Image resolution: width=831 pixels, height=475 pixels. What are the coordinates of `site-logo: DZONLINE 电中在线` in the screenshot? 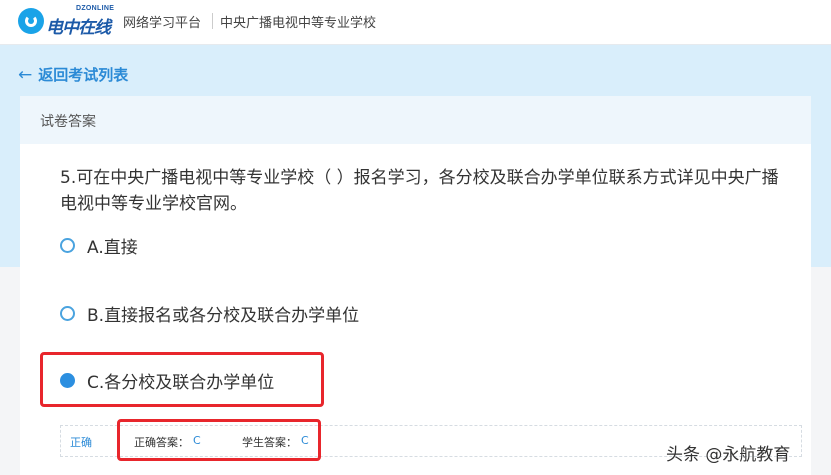 It's located at (66, 22).